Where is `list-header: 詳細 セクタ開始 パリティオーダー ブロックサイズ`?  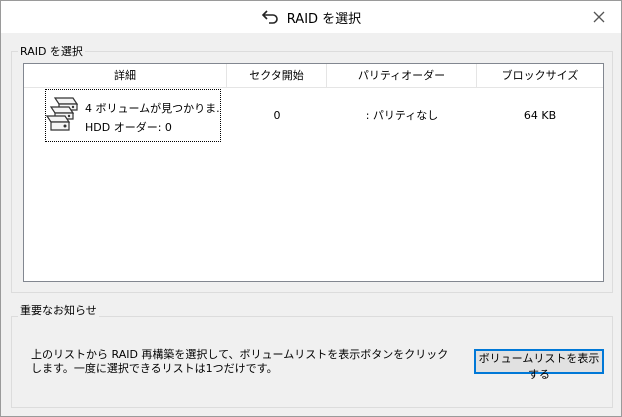 list-header: 詳細 セクタ開始 パリティオーダー ブロックサイズ is located at coordinates (313, 76).